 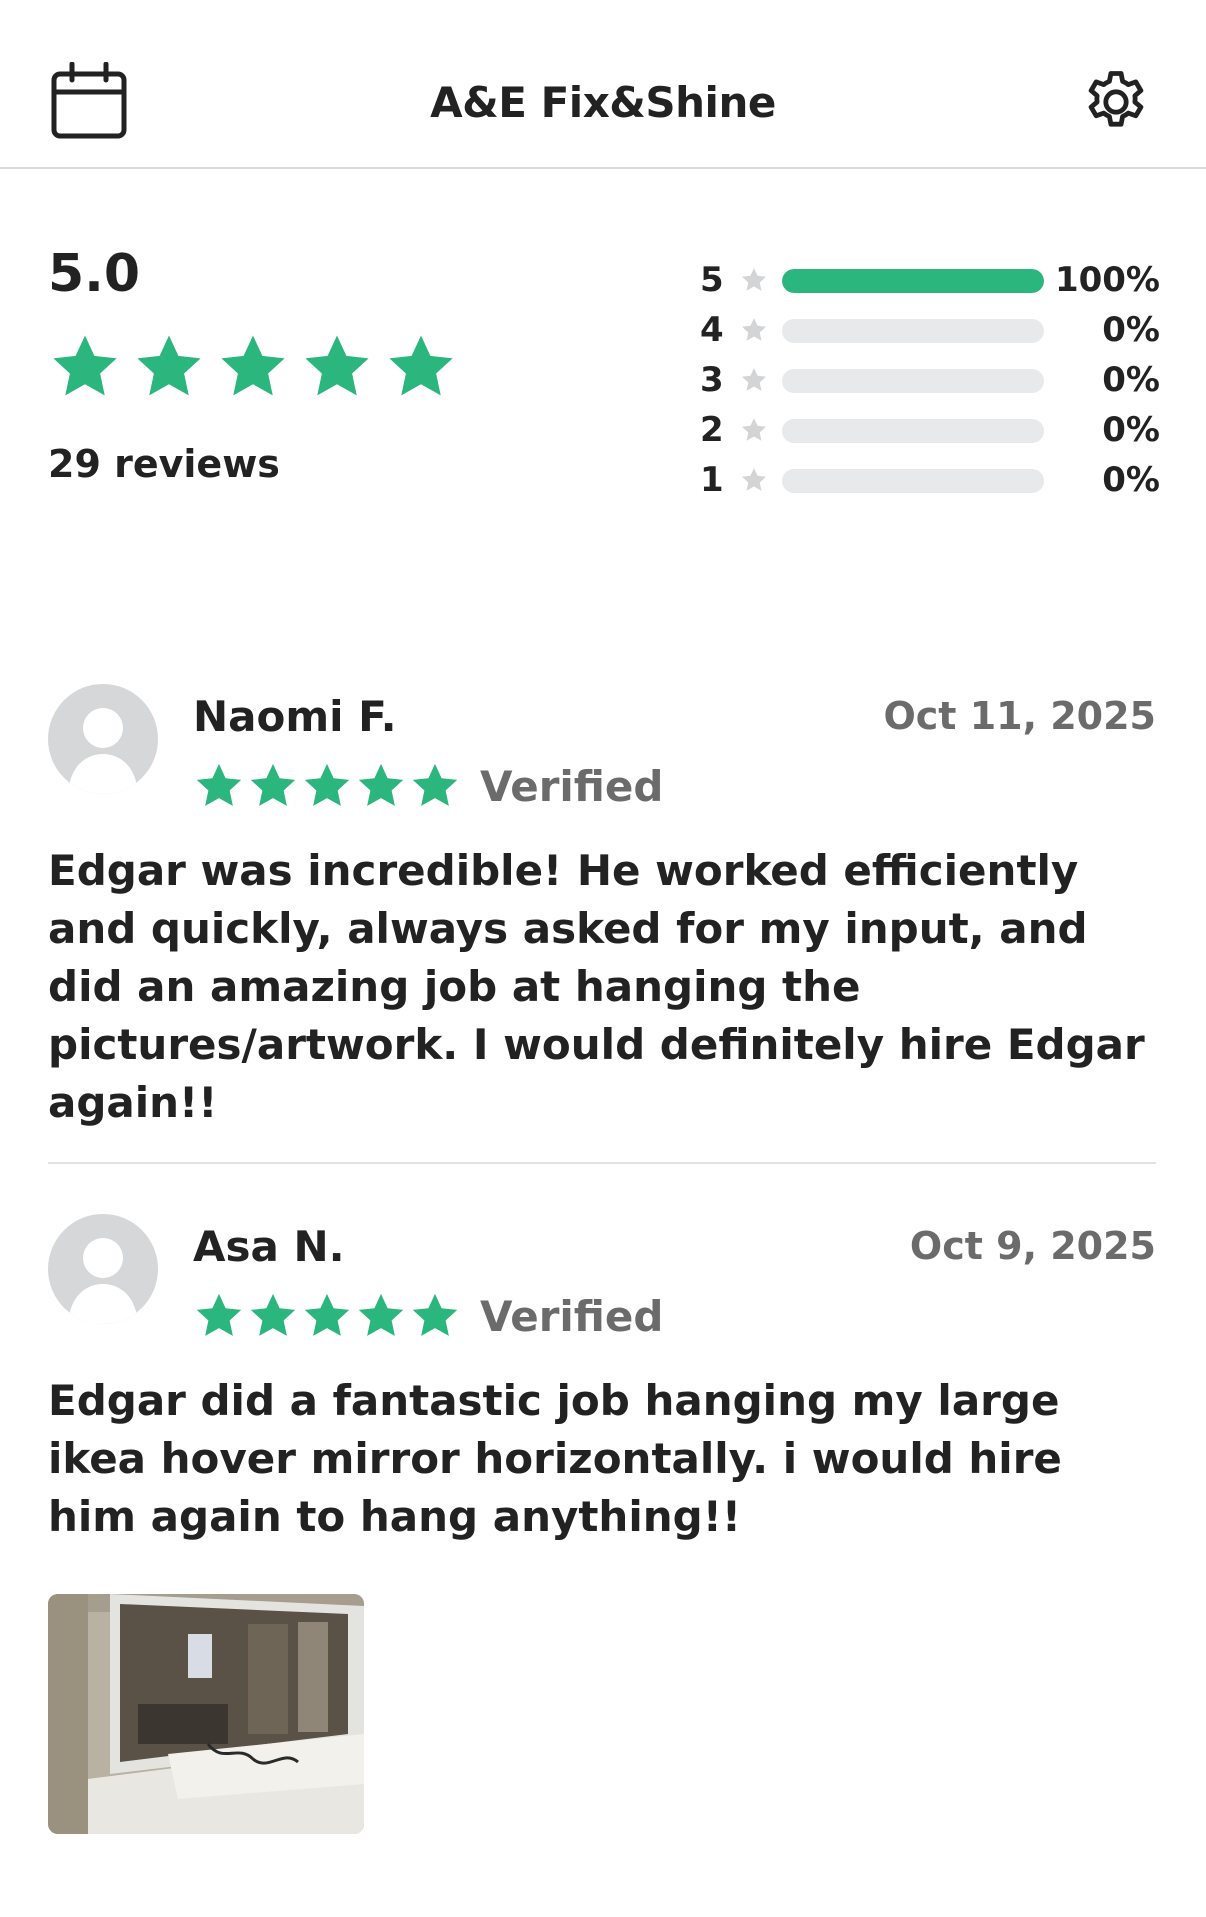 What do you see at coordinates (1116, 102) in the screenshot?
I see `gear-icon` at bounding box center [1116, 102].